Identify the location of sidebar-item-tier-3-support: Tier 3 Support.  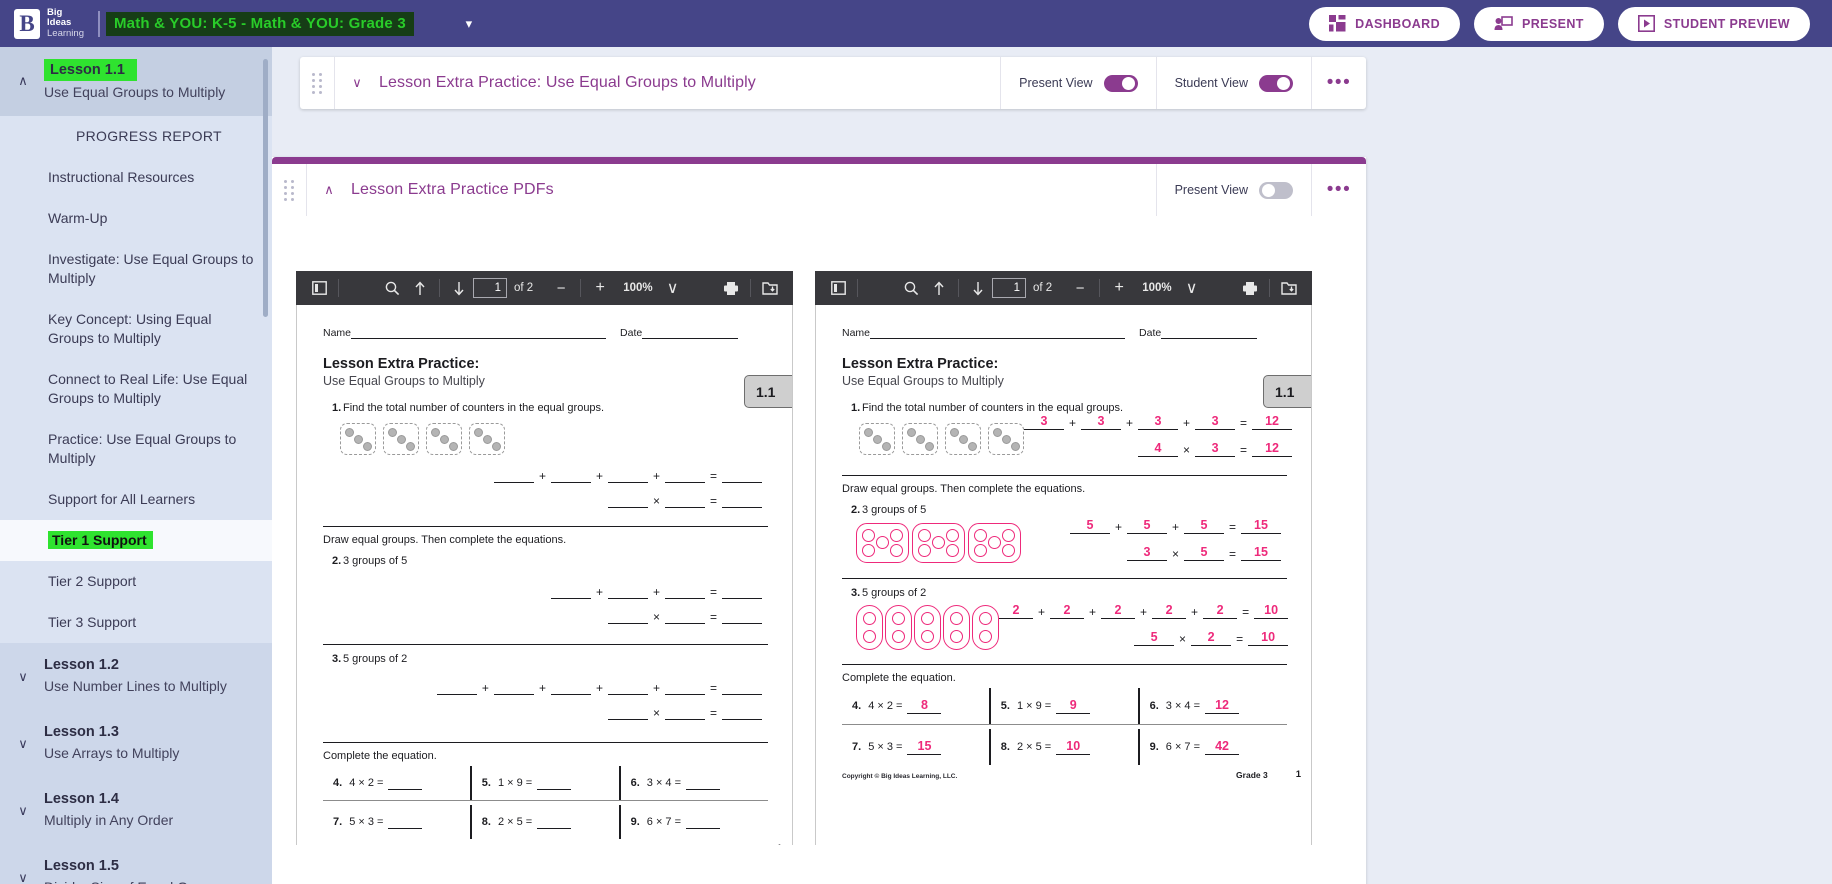
(136, 622).